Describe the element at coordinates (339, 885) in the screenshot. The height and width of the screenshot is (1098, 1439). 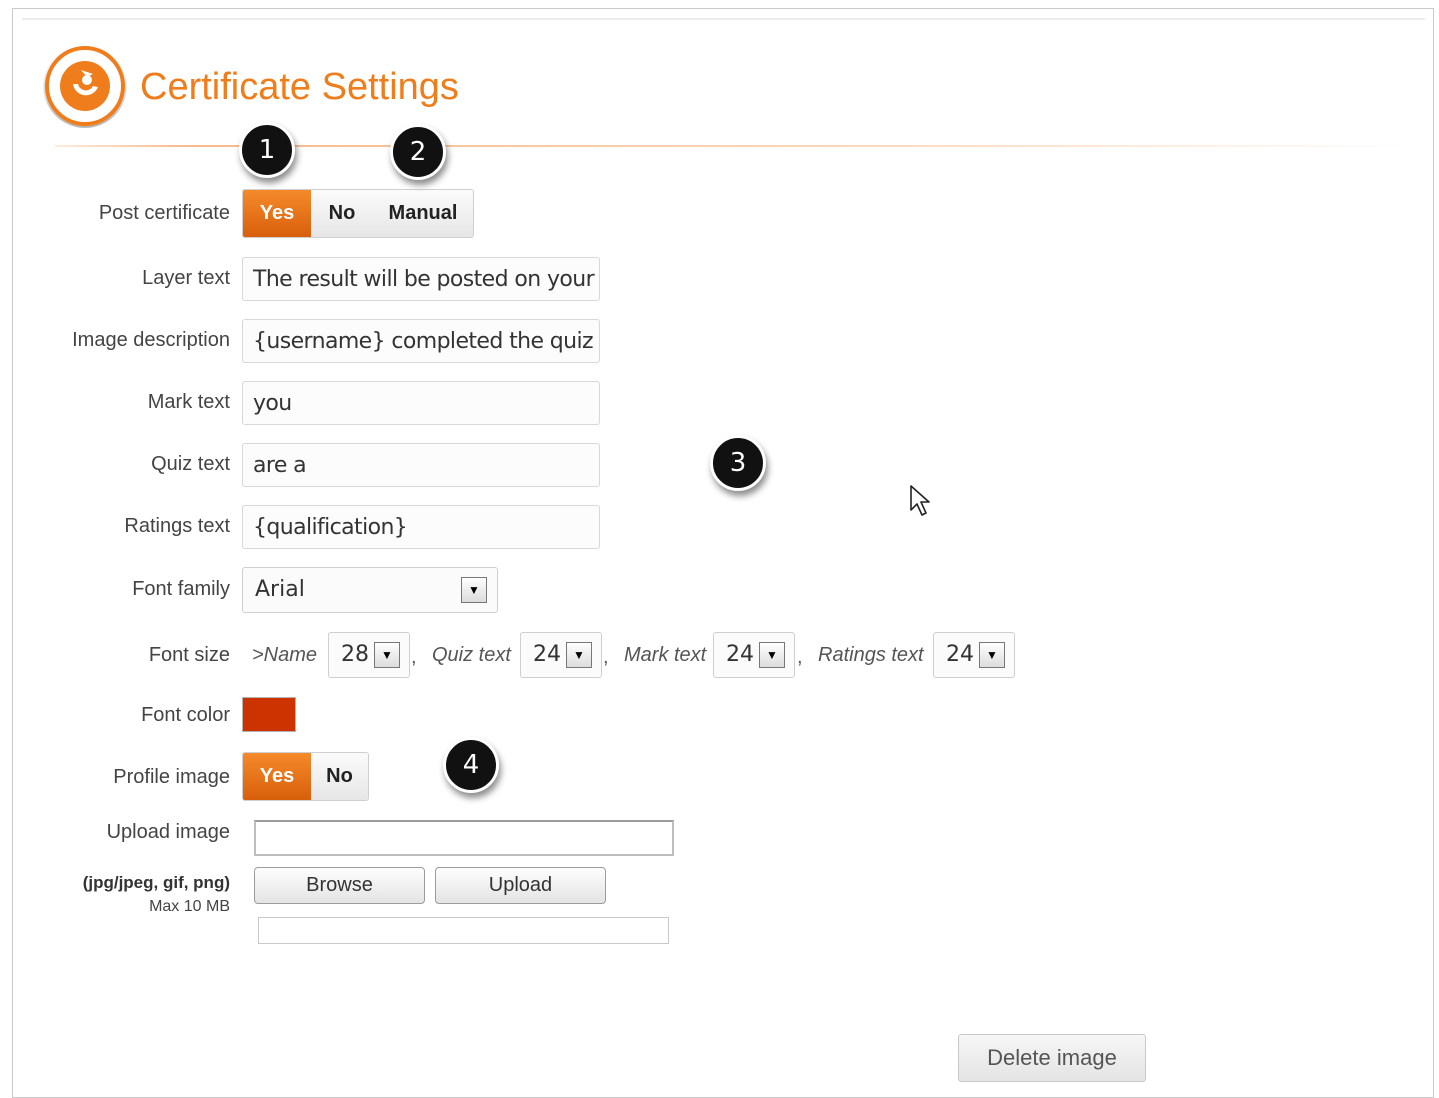
I see `browse-button: Browse` at that location.